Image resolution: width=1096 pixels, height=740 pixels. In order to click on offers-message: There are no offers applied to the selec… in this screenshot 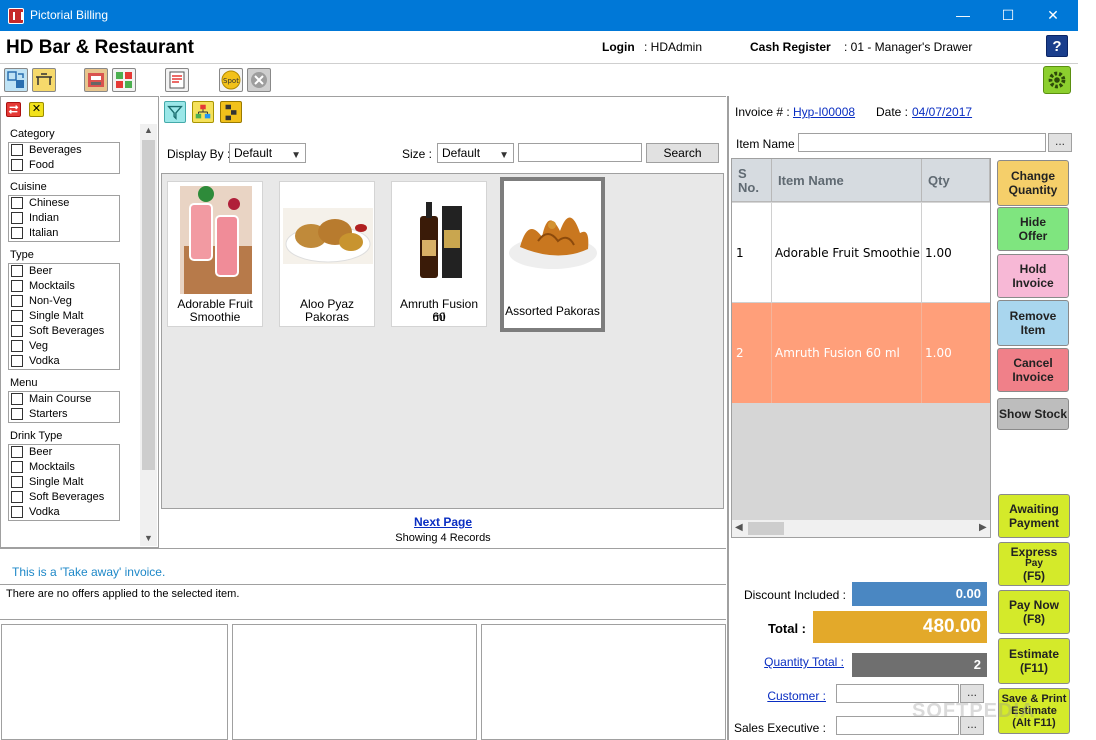, I will do `click(123, 594)`.